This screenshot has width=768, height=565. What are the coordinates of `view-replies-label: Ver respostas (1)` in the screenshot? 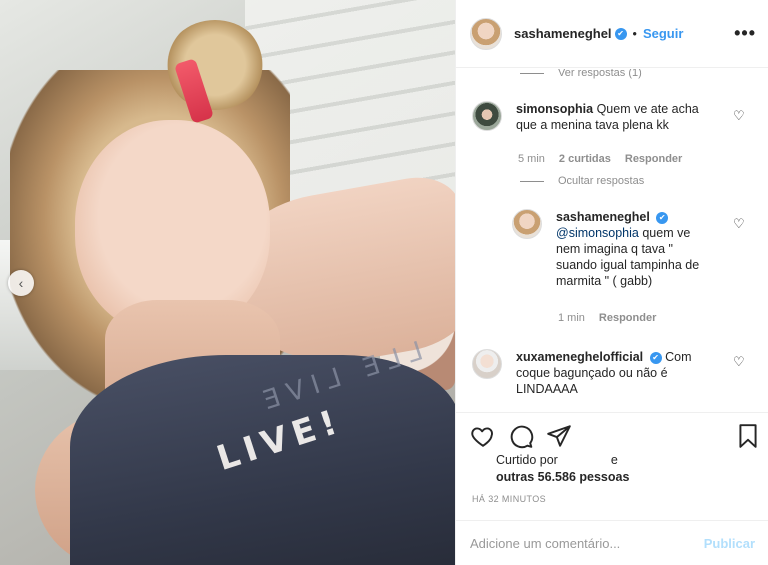 It's located at (600, 74).